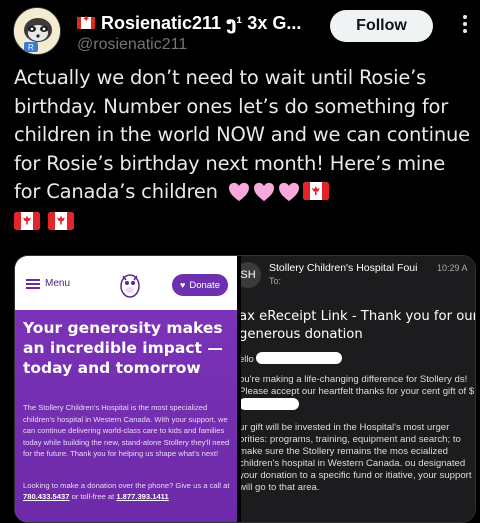  What do you see at coordinates (465, 24) in the screenshot?
I see `more-options-icon` at bounding box center [465, 24].